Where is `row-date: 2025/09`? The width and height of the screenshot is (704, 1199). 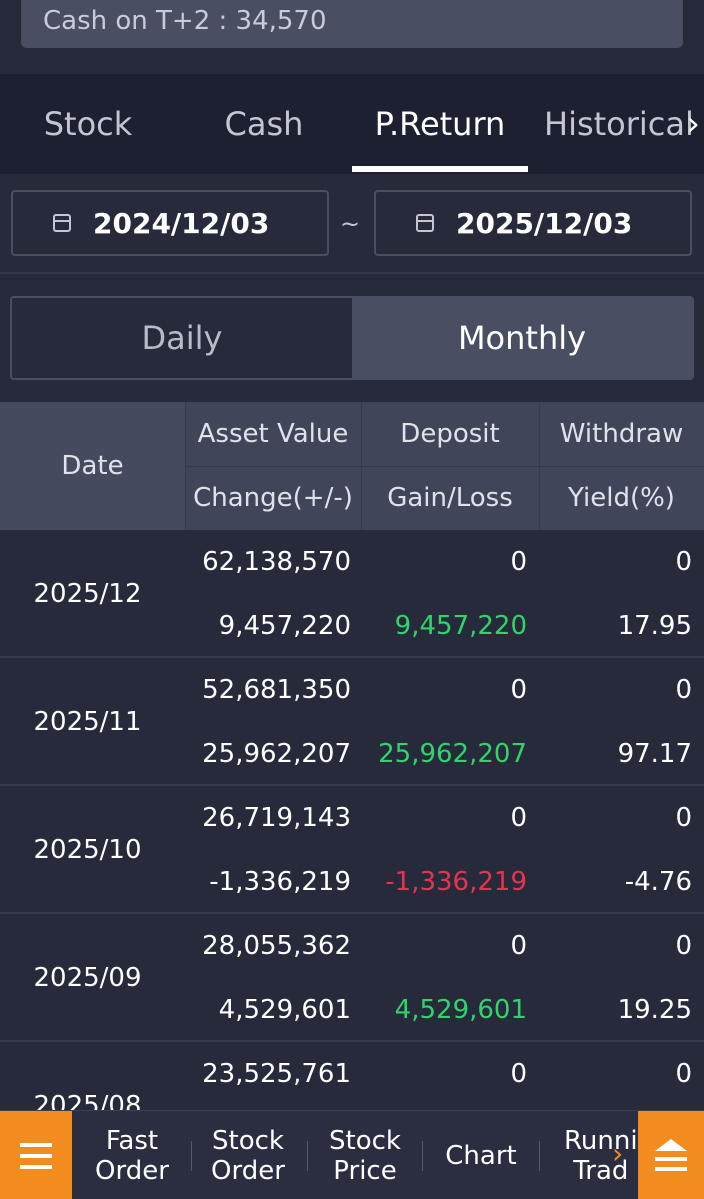 row-date: 2025/09 is located at coordinates (87, 978).